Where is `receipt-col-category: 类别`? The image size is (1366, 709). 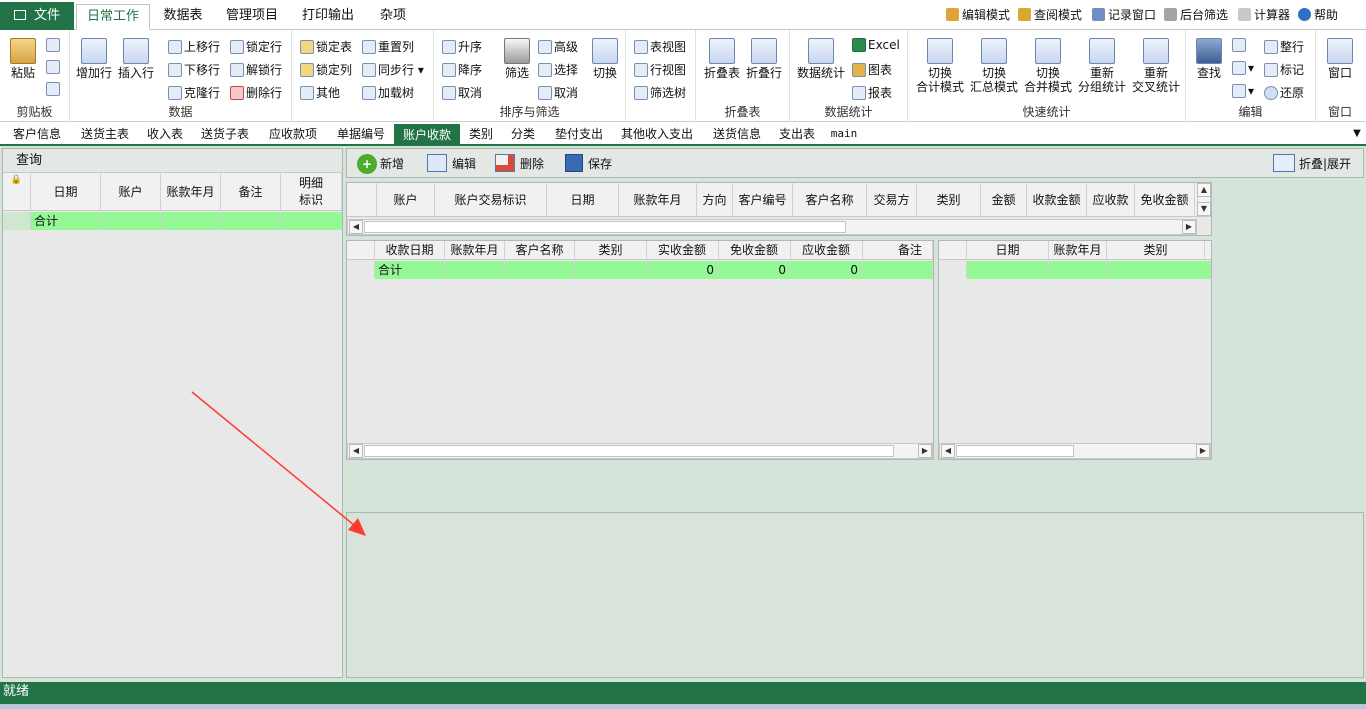 receipt-col-category: 类别 is located at coordinates (611, 250).